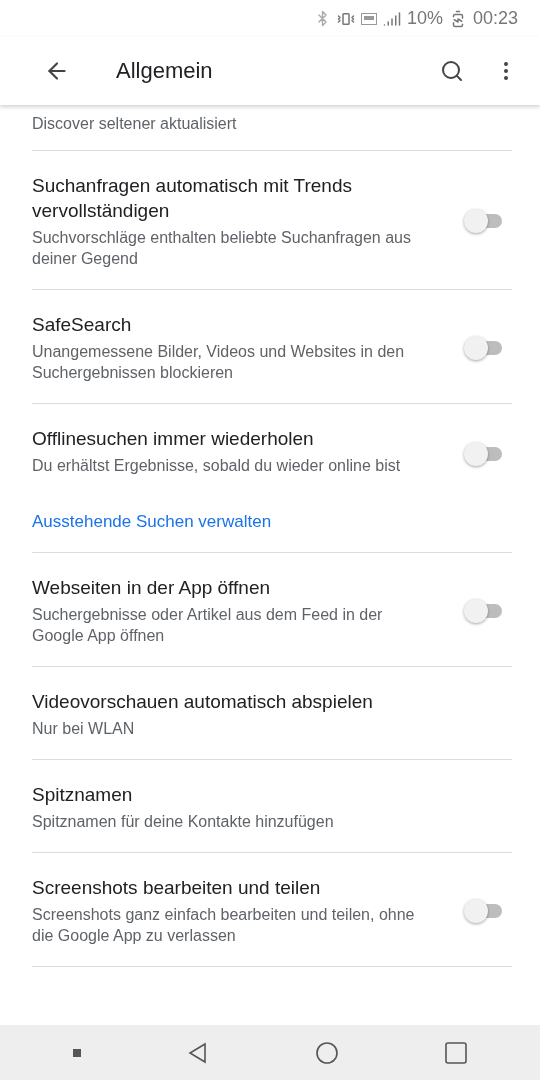 The height and width of the screenshot is (1080, 540). I want to click on setting-title: Suchanfragen automatisch mit Trends vervollständigen, so click(192, 198).